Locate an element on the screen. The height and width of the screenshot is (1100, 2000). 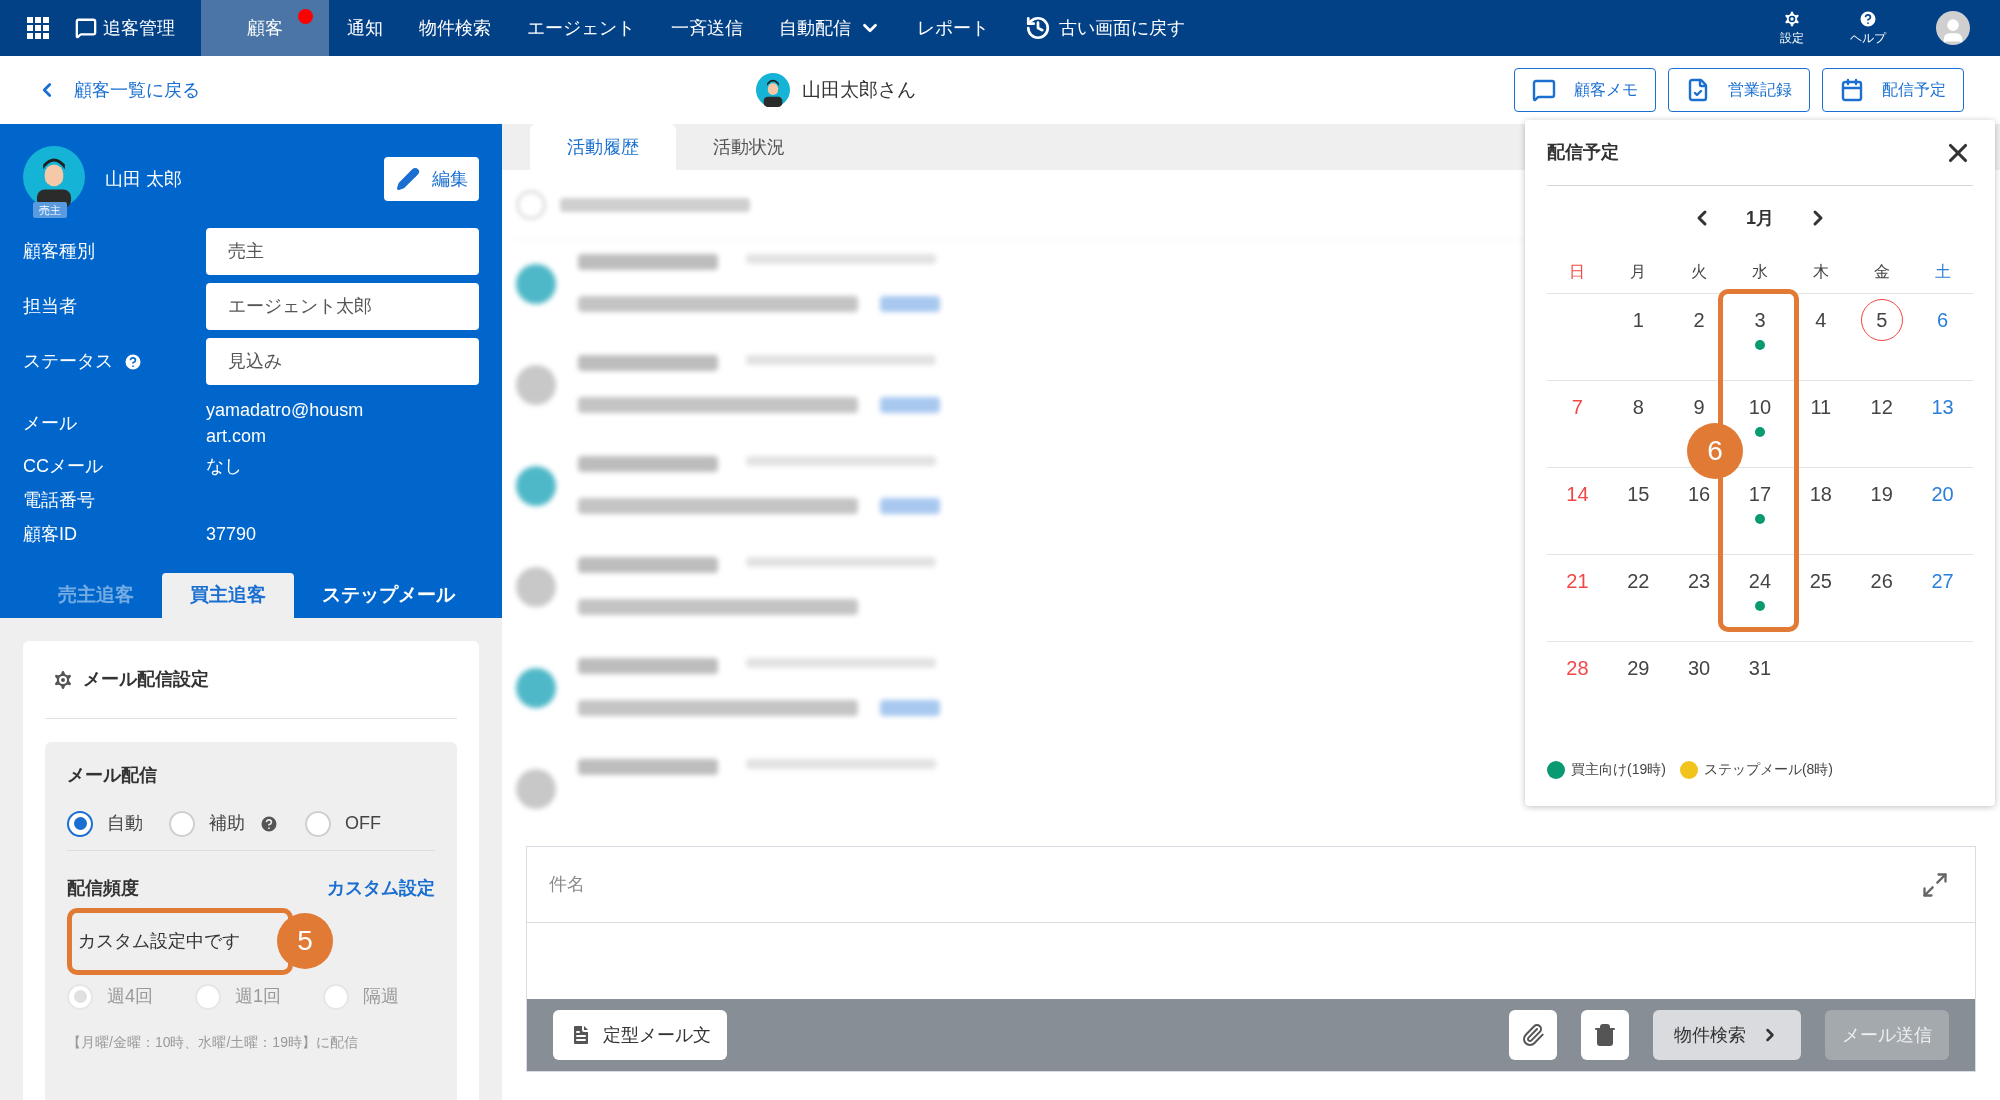
radio-button is located at coordinates (80, 823).